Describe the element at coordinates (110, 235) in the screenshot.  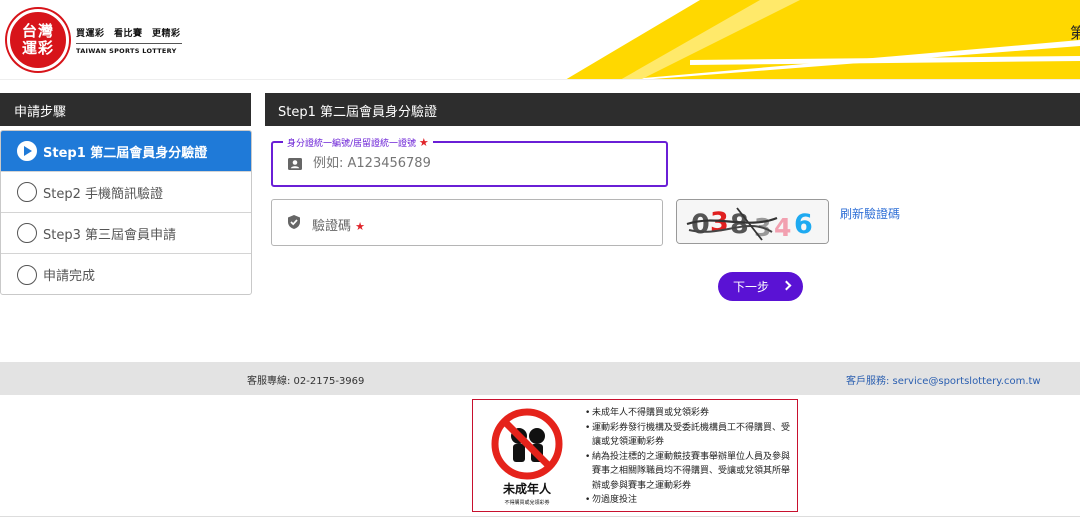
I see `step-label: Step3 第三屆會員申請` at that location.